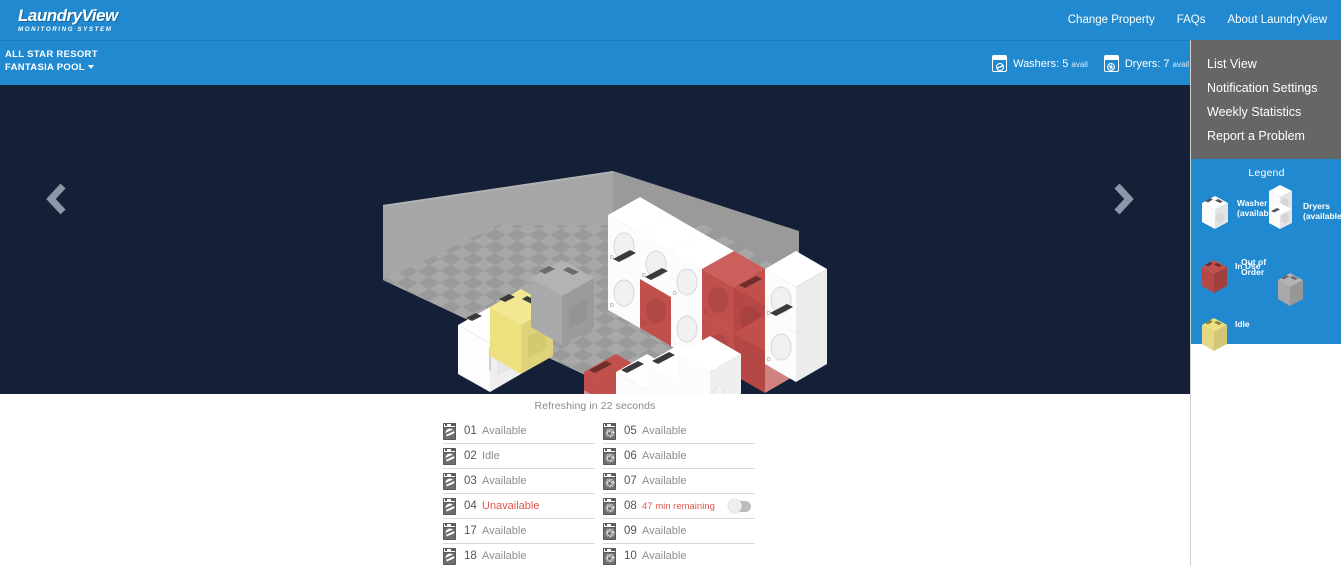 The width and height of the screenshot is (1341, 566). Describe the element at coordinates (630, 456) in the screenshot. I see `machine-number: 06` at that location.